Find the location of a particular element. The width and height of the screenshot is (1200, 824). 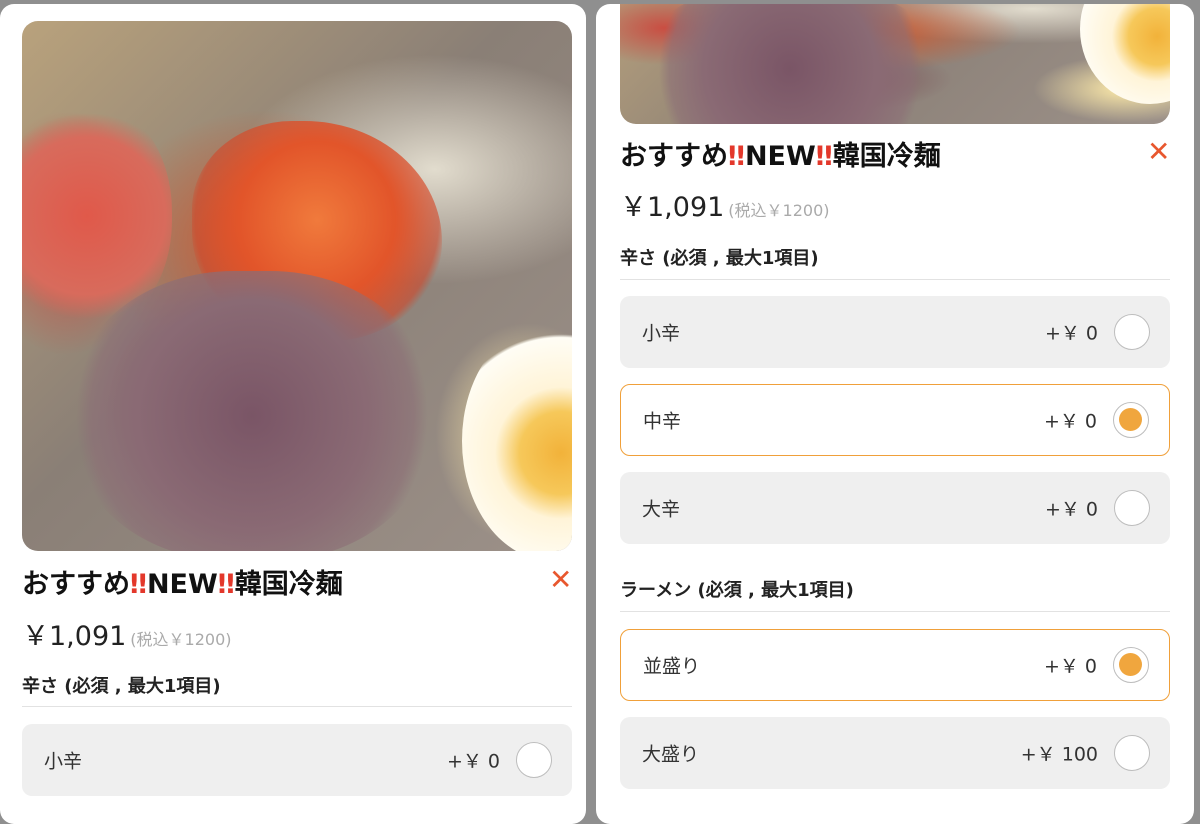

option-row: 大盛り +￥ 100 is located at coordinates (895, 753).